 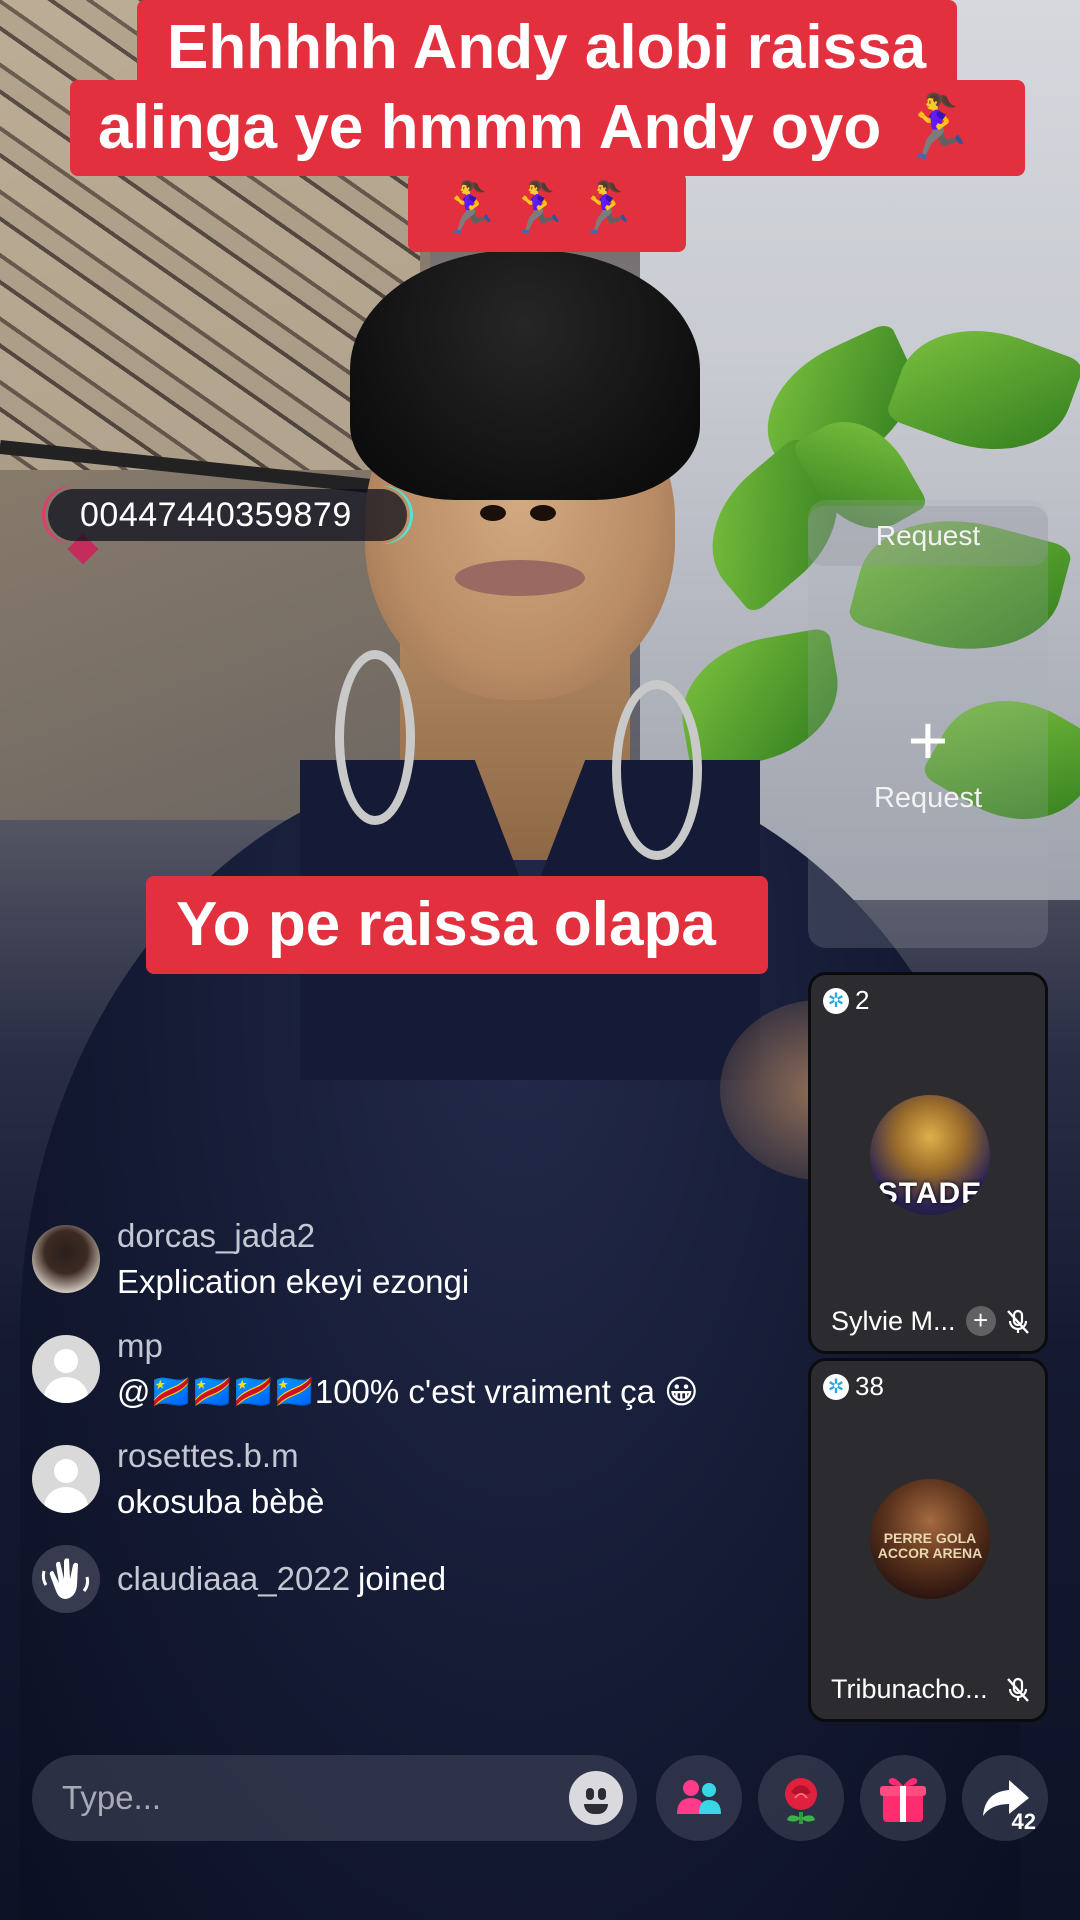 What do you see at coordinates (853, 1386) in the screenshot?
I see `guest-gem-count: 38` at bounding box center [853, 1386].